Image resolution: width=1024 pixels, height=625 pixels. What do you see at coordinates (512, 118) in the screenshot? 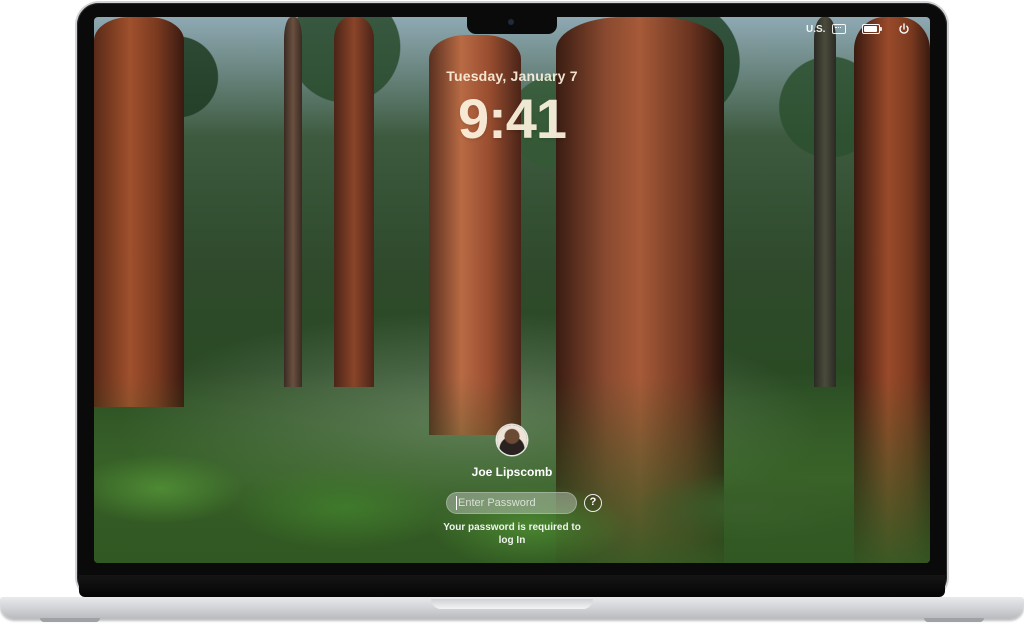
I see `lock-clock: 9:41` at bounding box center [512, 118].